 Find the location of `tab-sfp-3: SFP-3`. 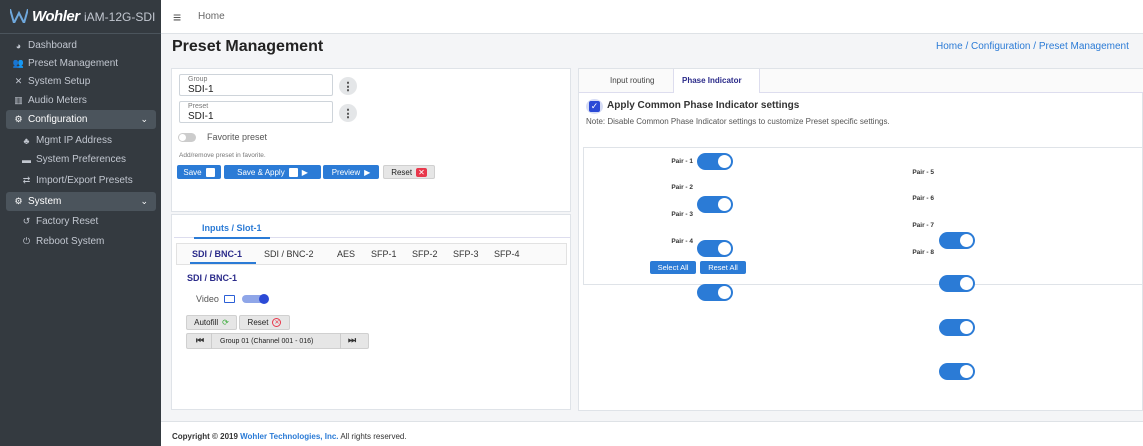

tab-sfp-3: SFP-3 is located at coordinates (466, 254).